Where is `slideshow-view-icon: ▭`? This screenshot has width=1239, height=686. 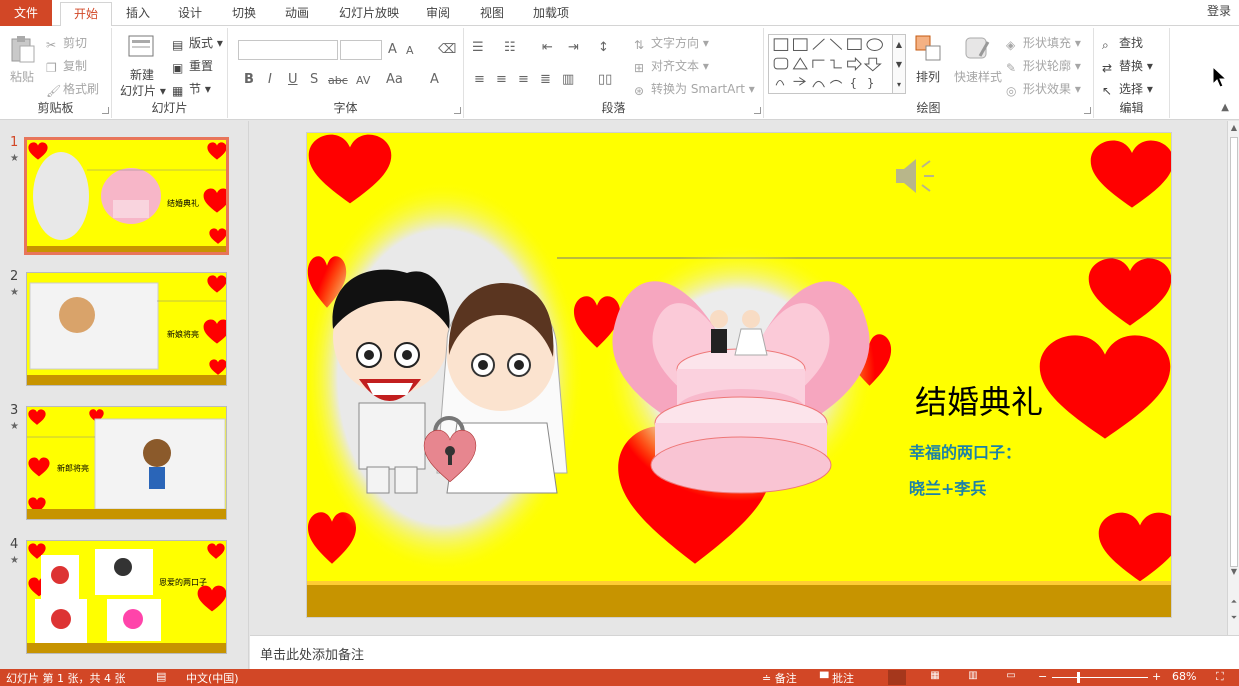 slideshow-view-icon: ▭ is located at coordinates (1011, 677).